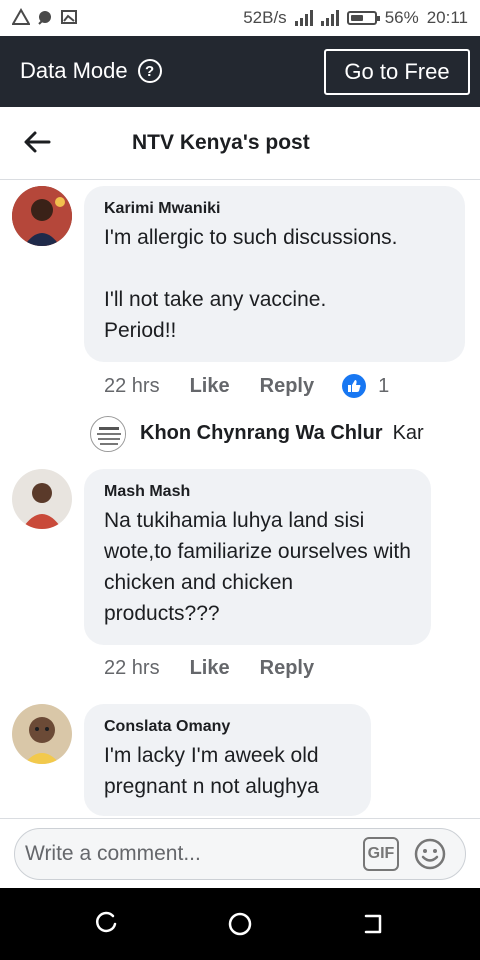  I want to click on question-mark-circle-icon: ?, so click(149, 71).